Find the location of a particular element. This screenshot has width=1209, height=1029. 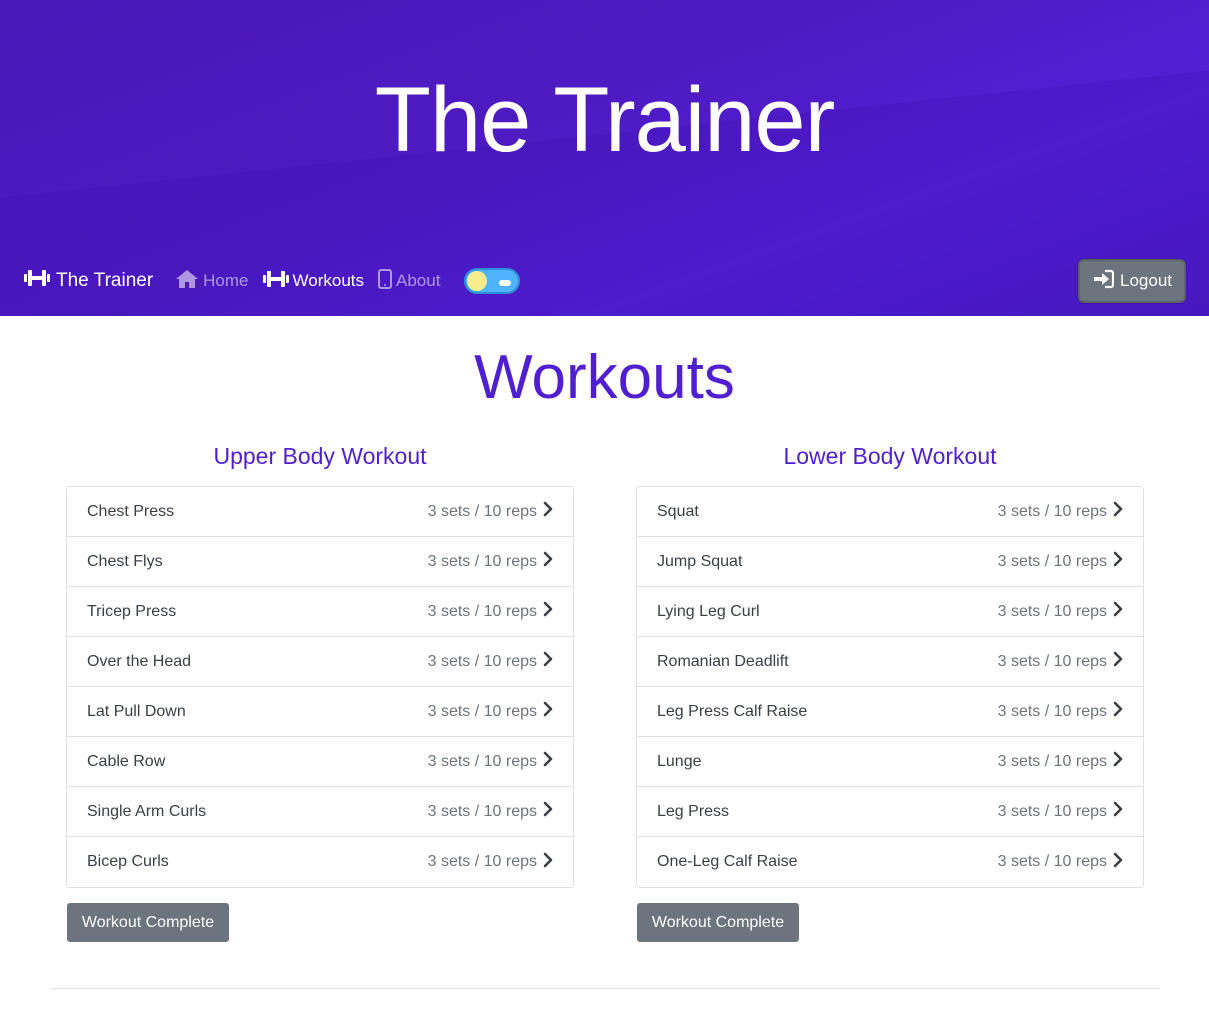

list-item: Leg Press 3 sets / 10 reps is located at coordinates (890, 812).